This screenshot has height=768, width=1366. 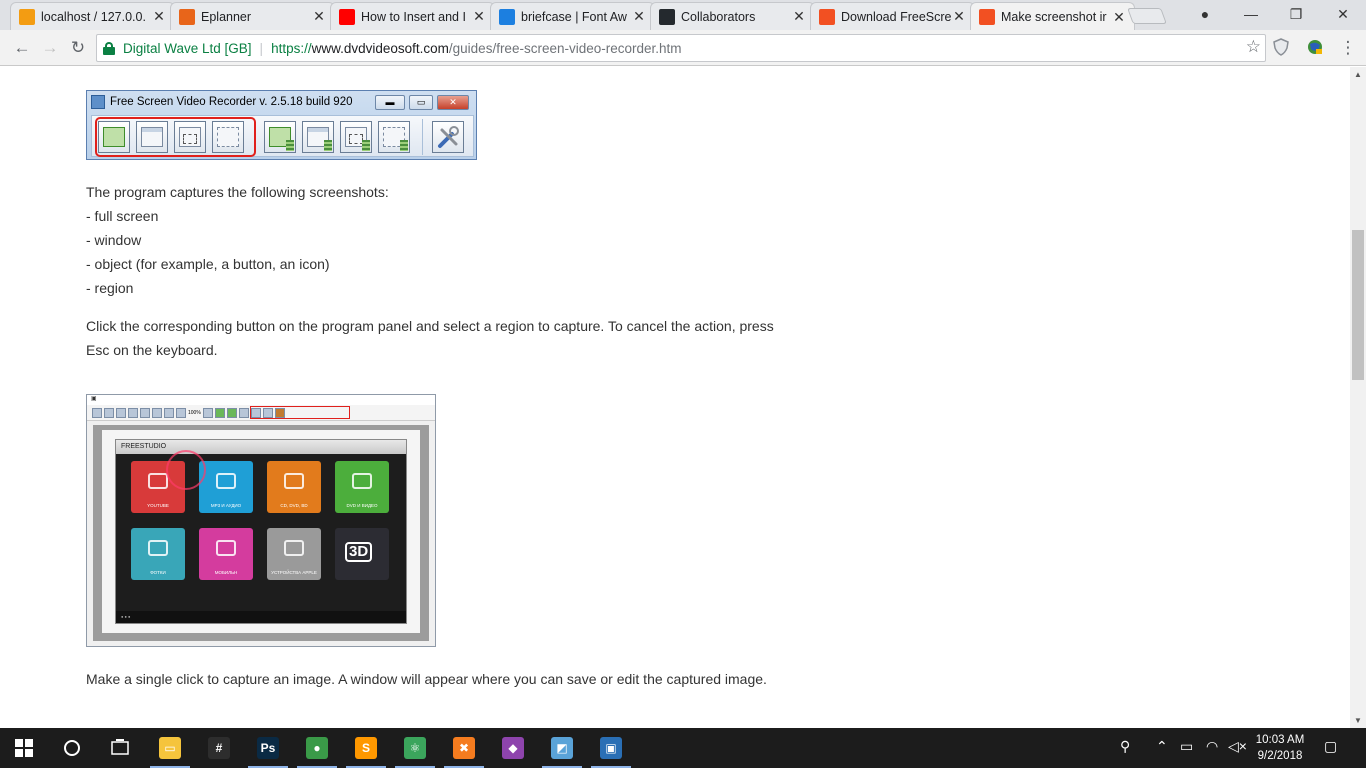 What do you see at coordinates (611, 748) in the screenshot?
I see `taskbar-app-10: ▣` at bounding box center [611, 748].